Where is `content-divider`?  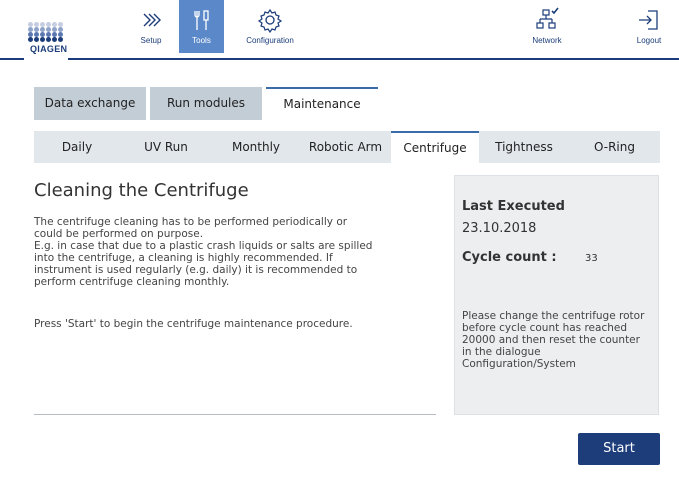 content-divider is located at coordinates (235, 414).